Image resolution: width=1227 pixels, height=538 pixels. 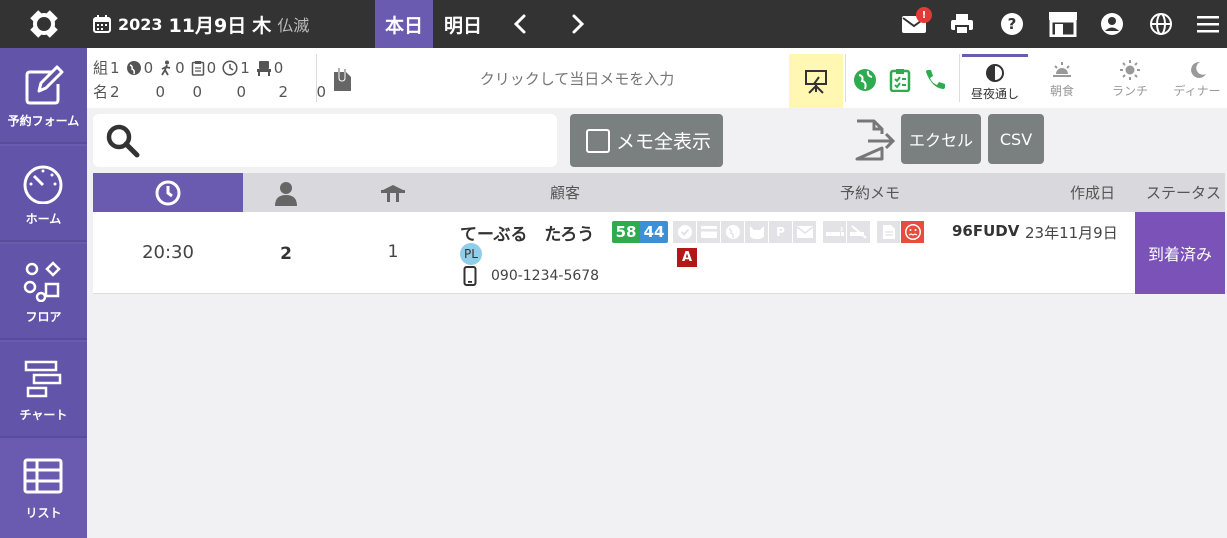 What do you see at coordinates (293, 25) in the screenshot?
I see `date-rokuyo: 仏滅` at bounding box center [293, 25].